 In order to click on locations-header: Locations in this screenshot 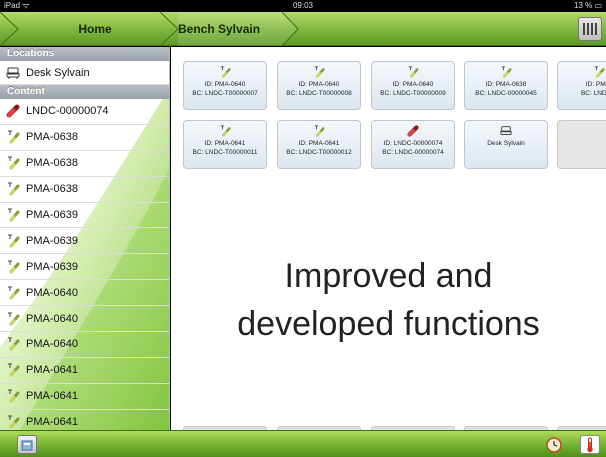, I will do `click(84, 54)`.